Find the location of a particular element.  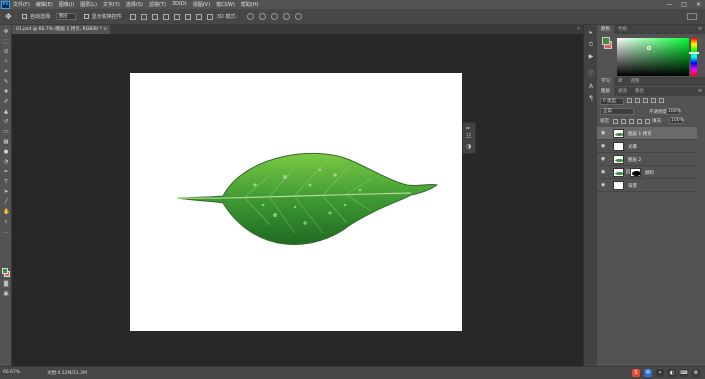

layer-row: ◉ 背景 is located at coordinates (647, 185).